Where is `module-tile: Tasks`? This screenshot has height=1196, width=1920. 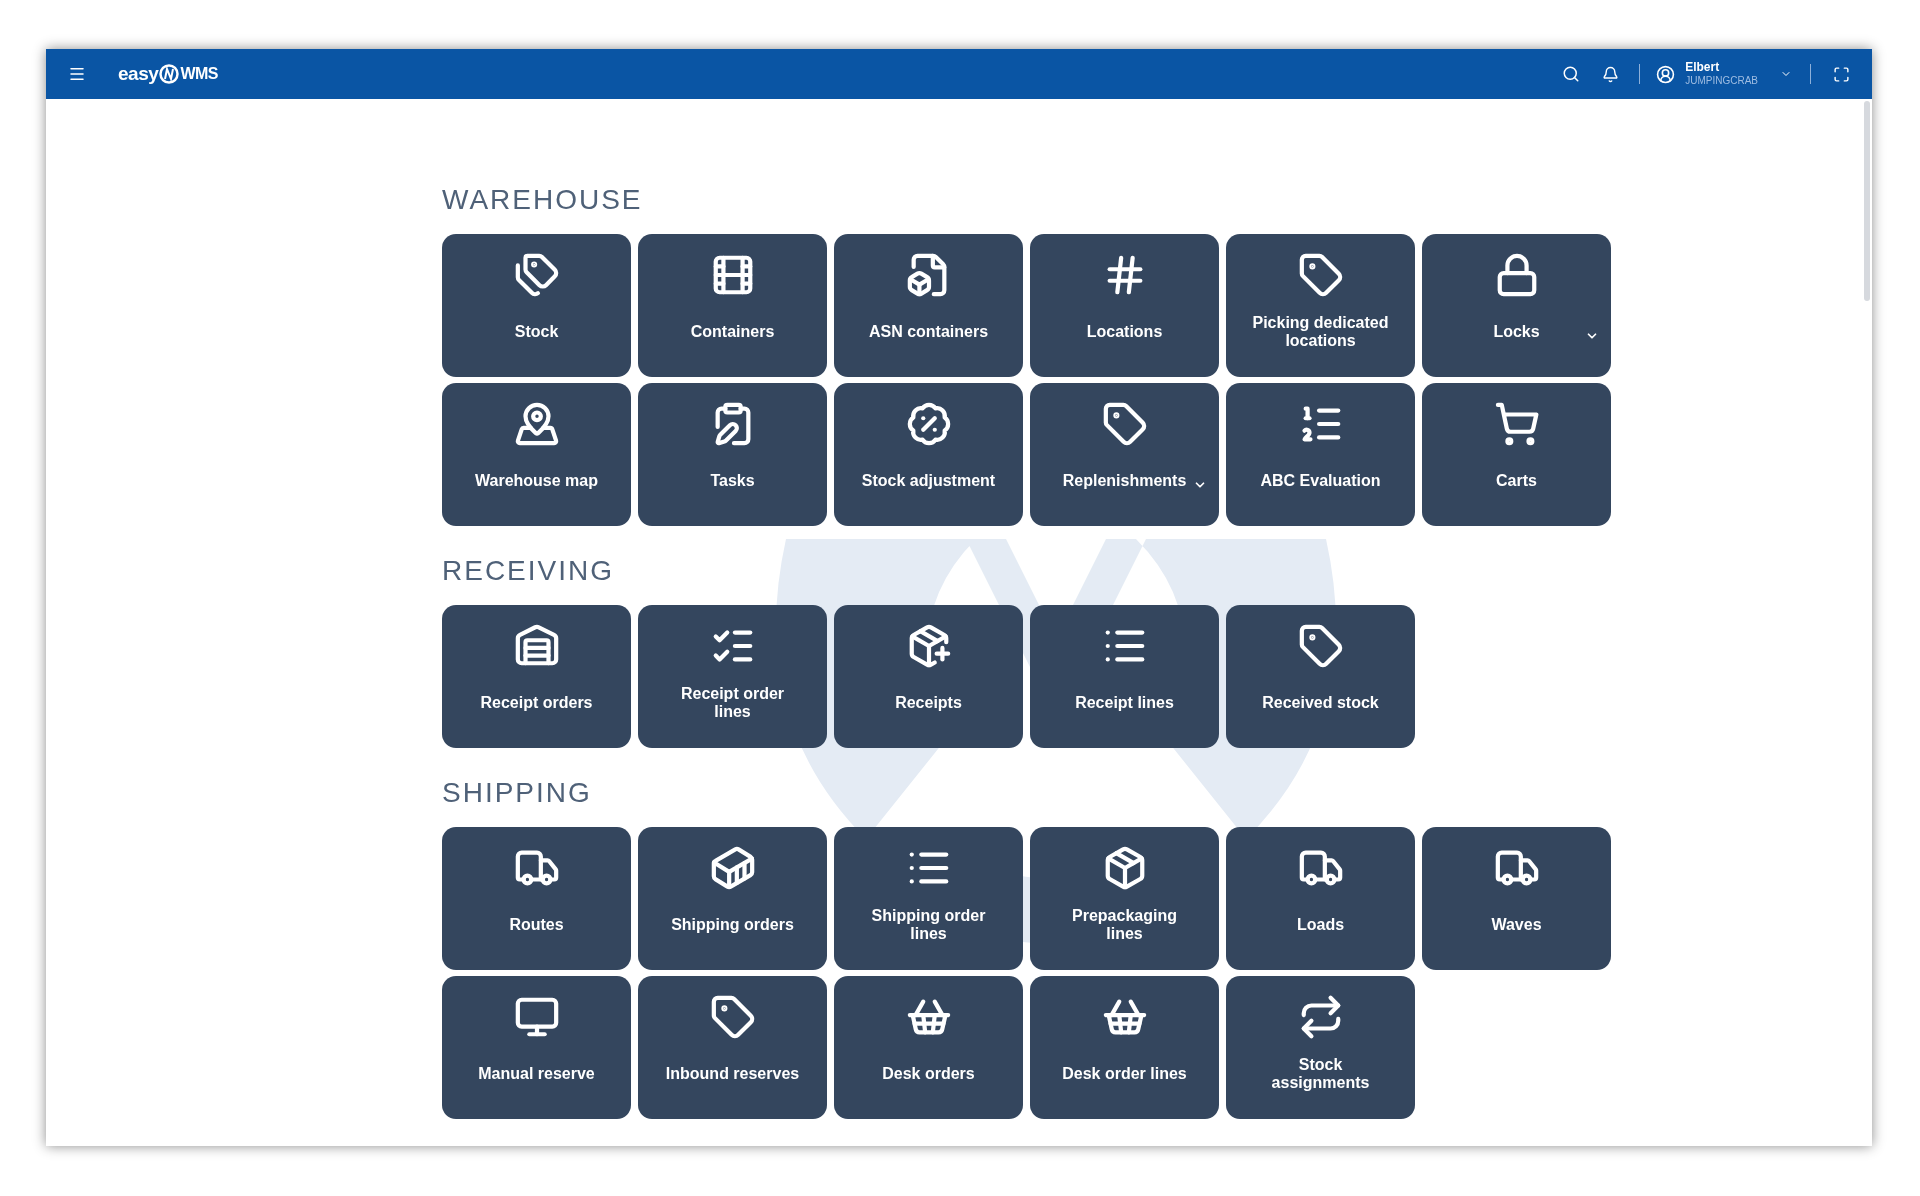
module-tile: Tasks is located at coordinates (732, 454).